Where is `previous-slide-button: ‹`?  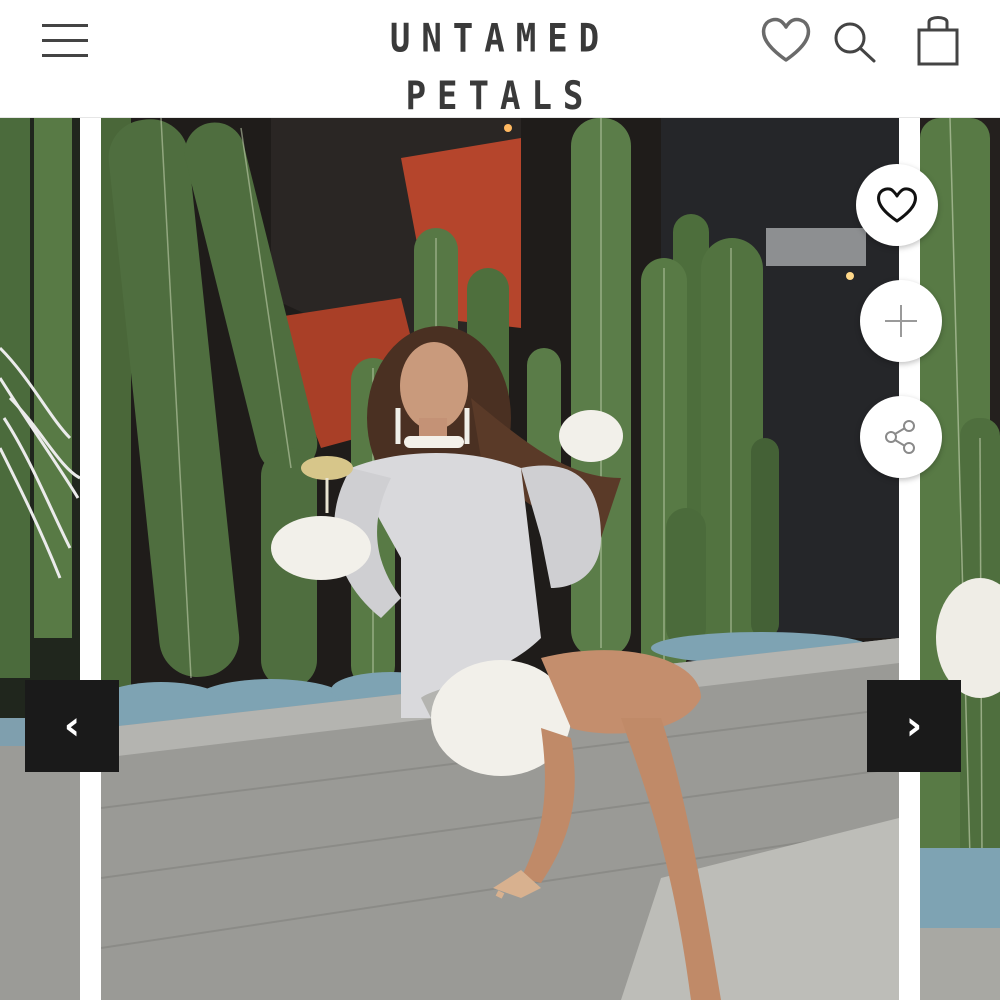
previous-slide-button: ‹ is located at coordinates (72, 726).